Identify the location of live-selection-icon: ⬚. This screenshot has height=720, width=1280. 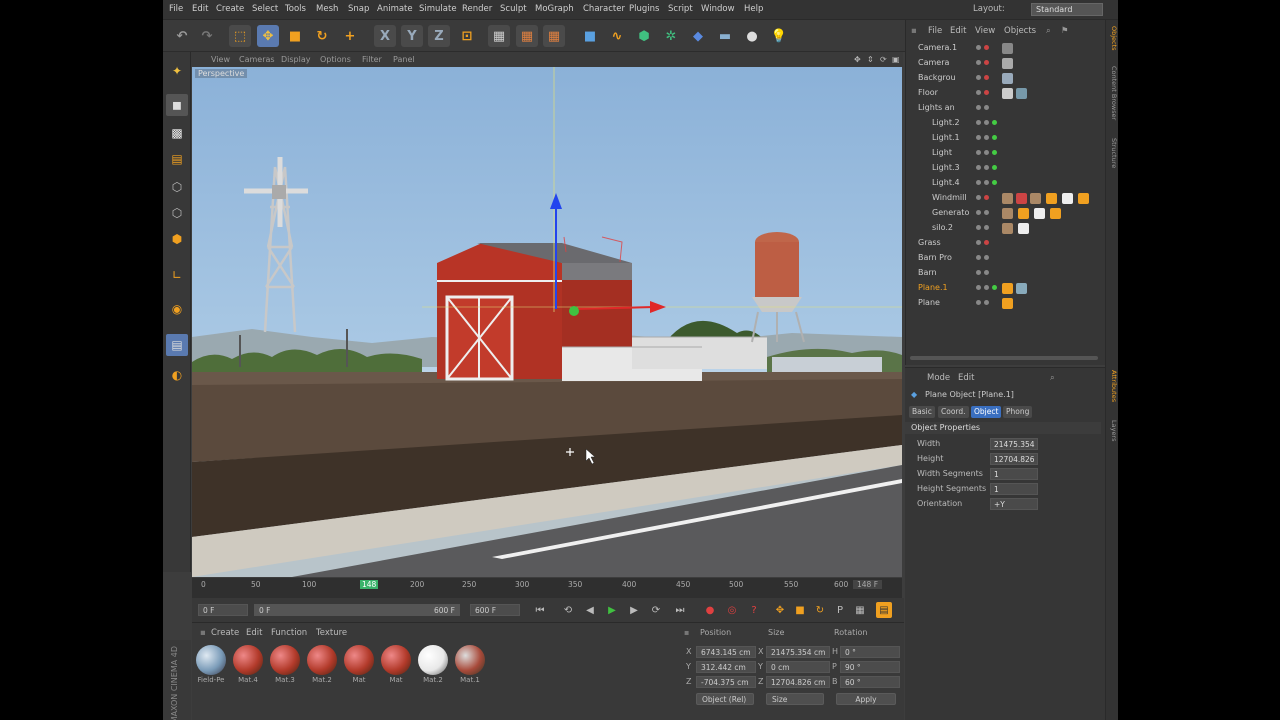
(240, 36).